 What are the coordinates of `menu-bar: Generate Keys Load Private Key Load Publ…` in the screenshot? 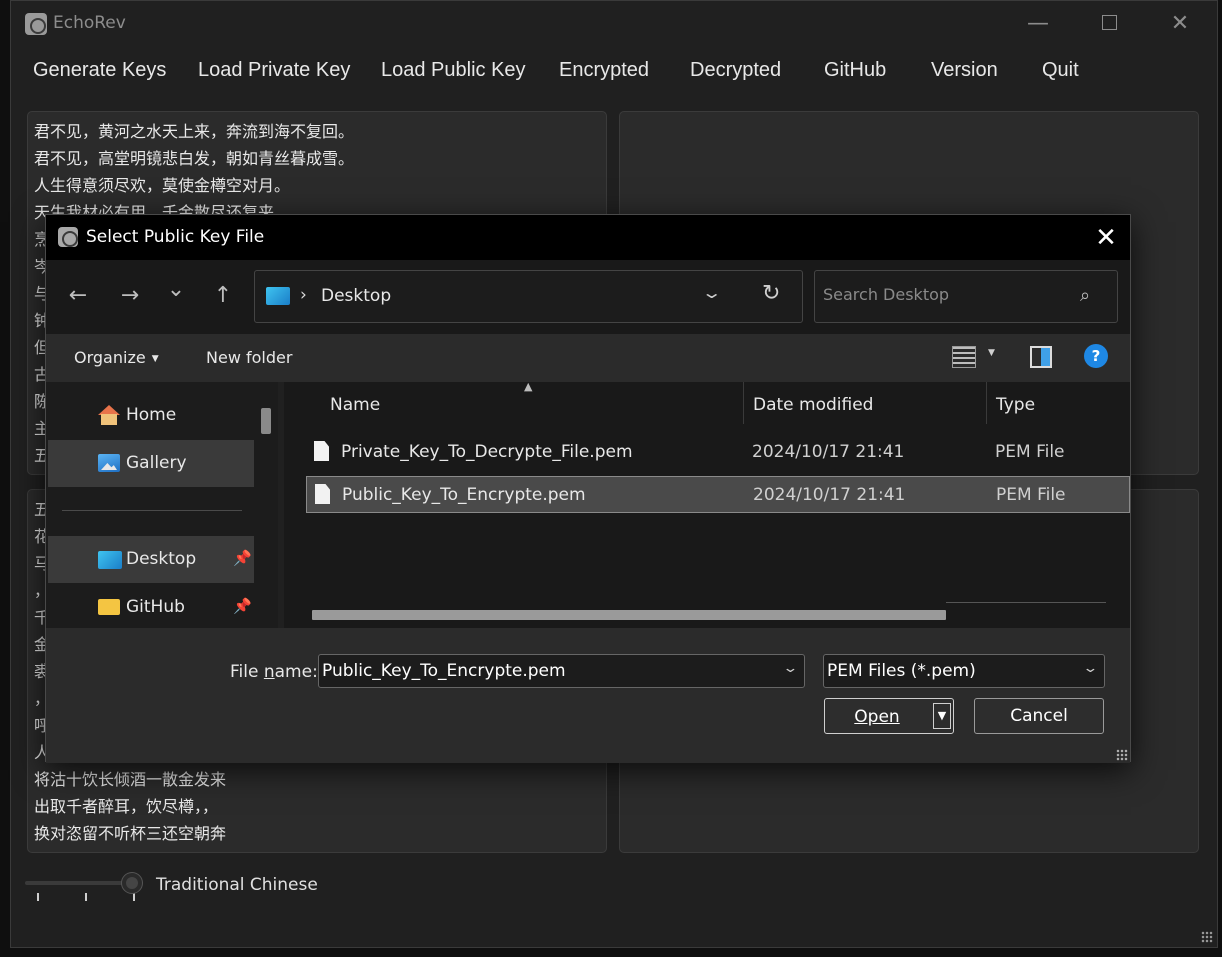 It's located at (614, 71).